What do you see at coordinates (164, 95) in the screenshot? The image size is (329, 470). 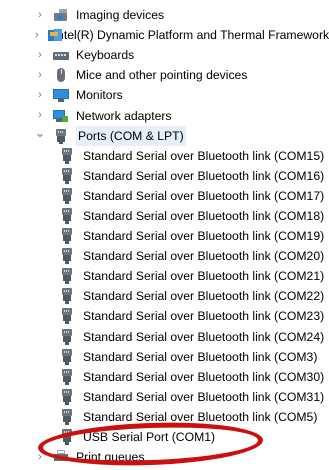 I see `tree-item-monitors: › Monitors` at bounding box center [164, 95].